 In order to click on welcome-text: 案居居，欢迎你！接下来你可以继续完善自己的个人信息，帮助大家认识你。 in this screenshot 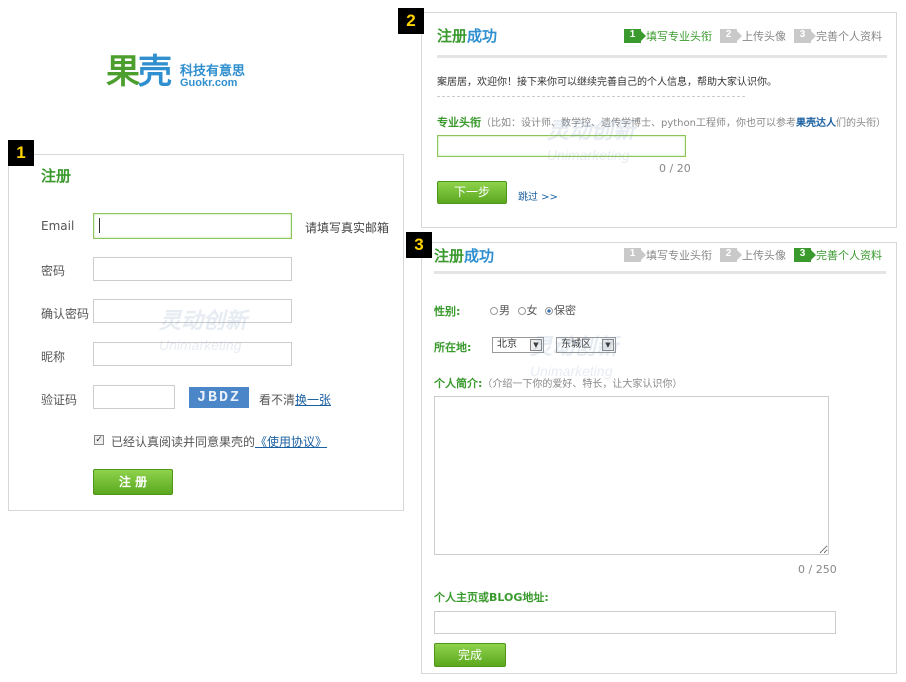, I will do `click(607, 82)`.